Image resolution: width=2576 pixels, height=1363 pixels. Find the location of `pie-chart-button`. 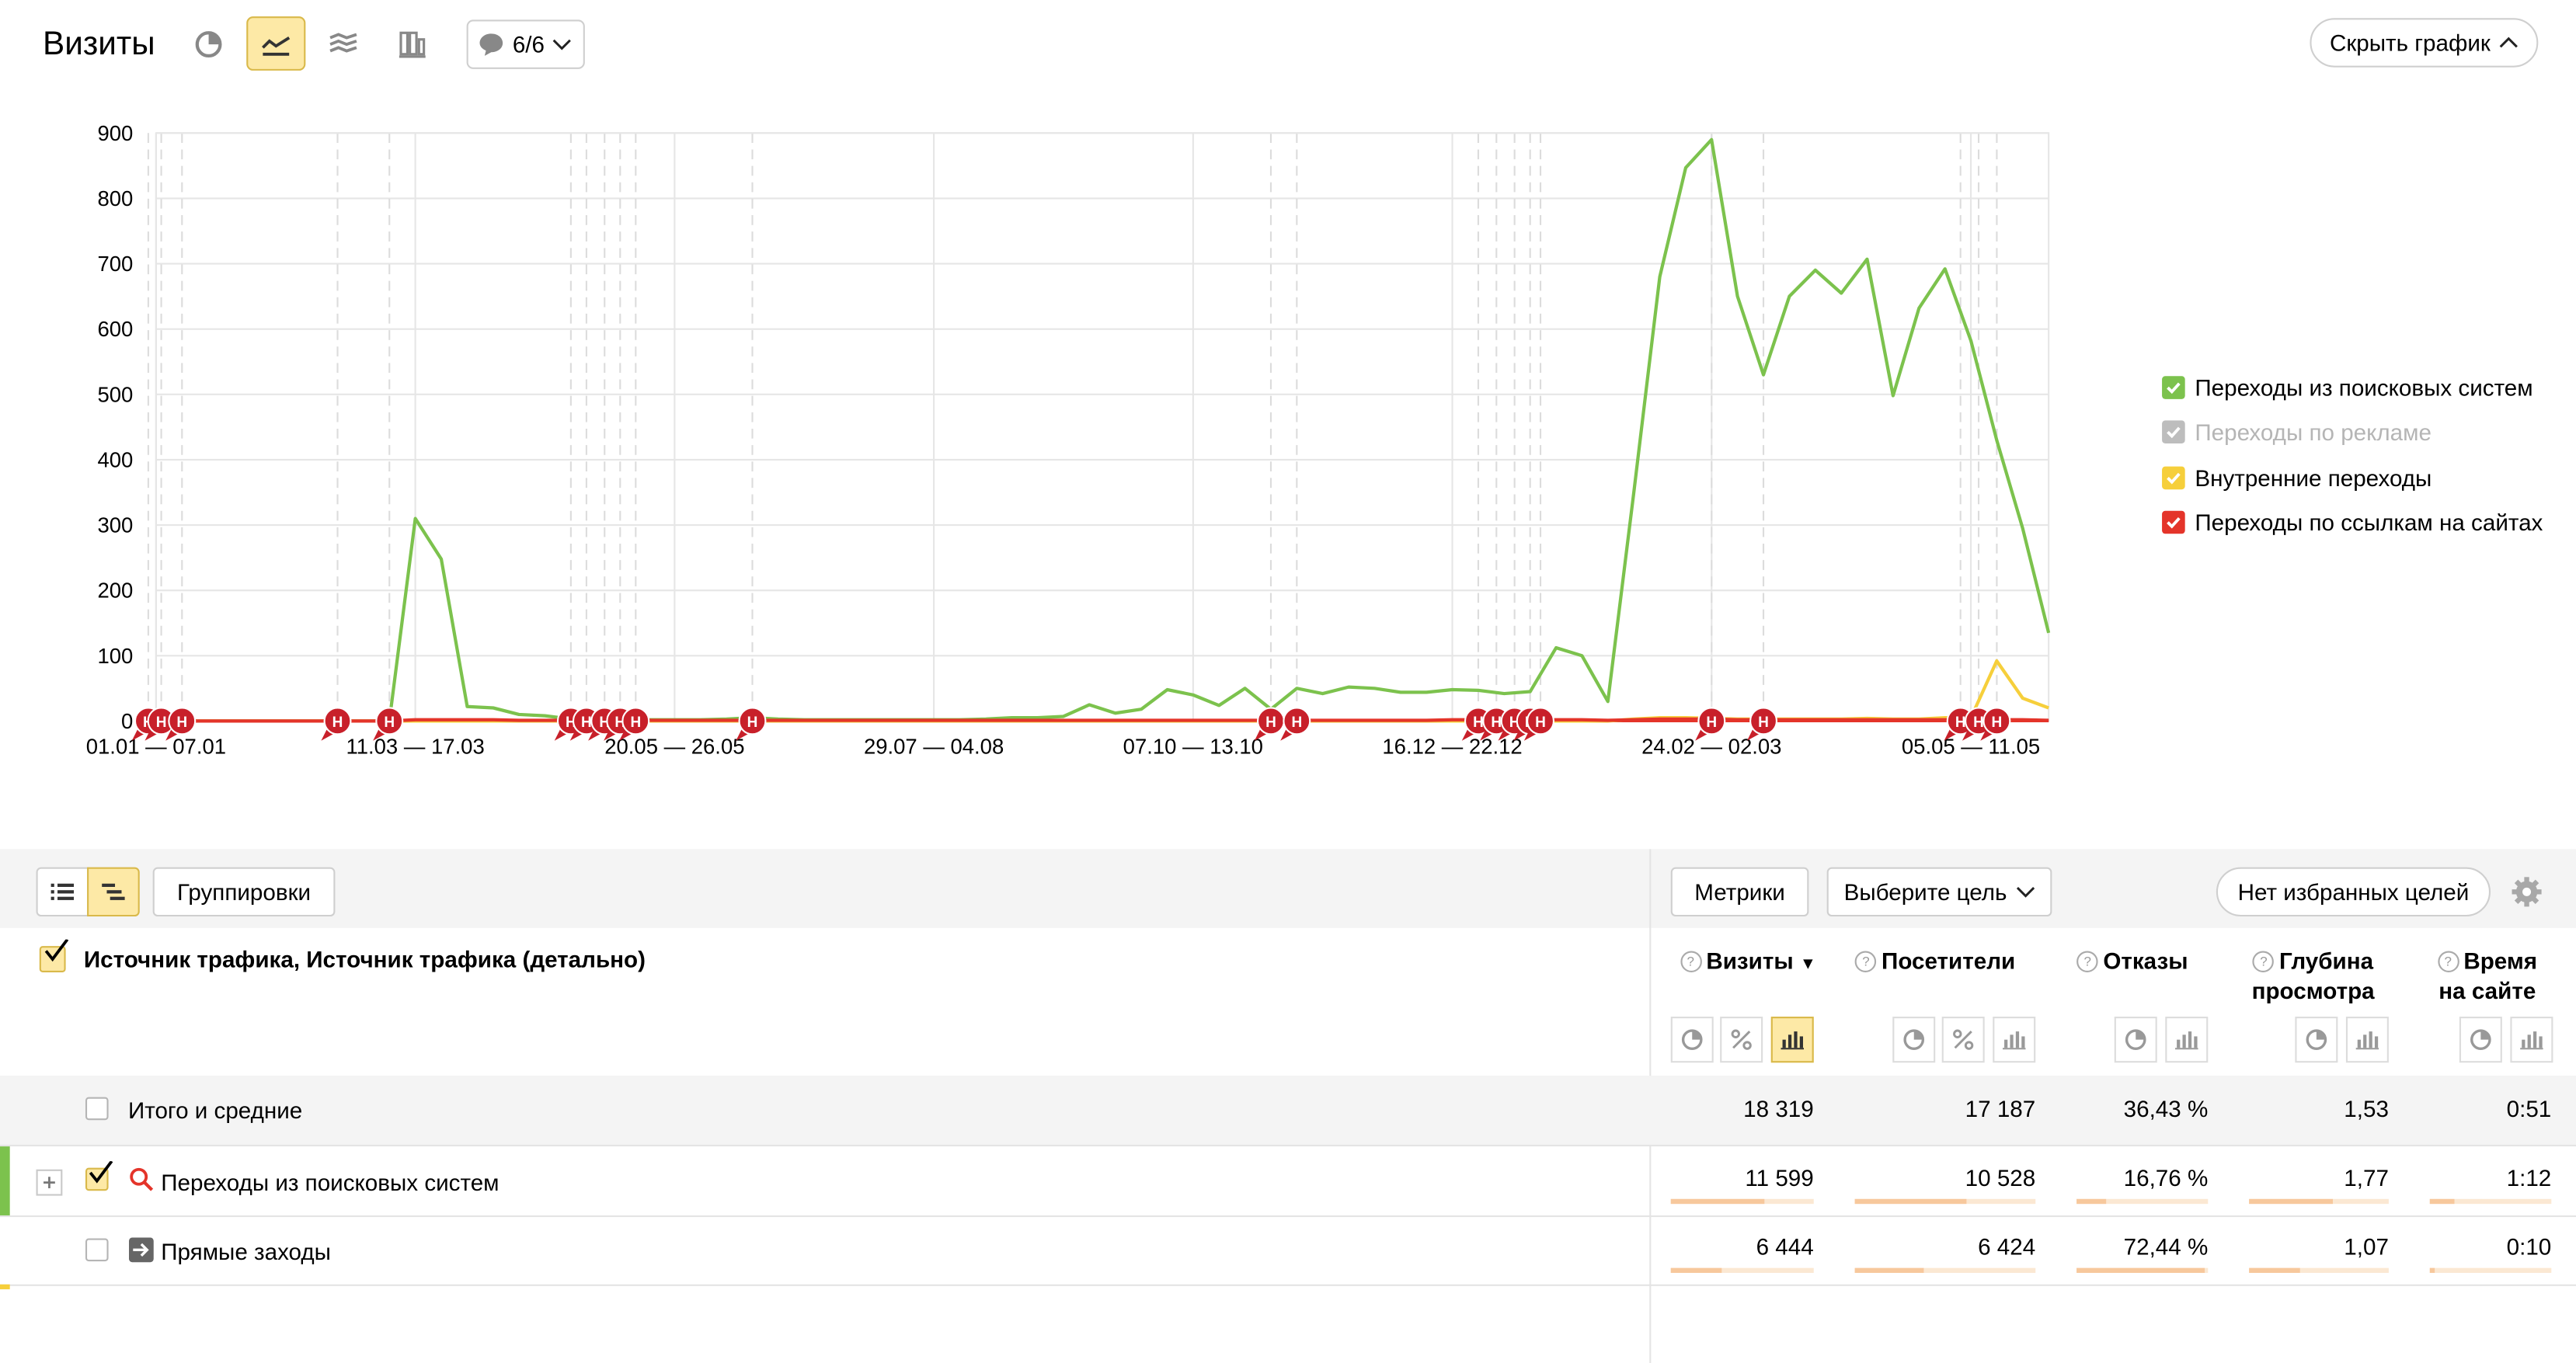

pie-chart-button is located at coordinates (209, 44).